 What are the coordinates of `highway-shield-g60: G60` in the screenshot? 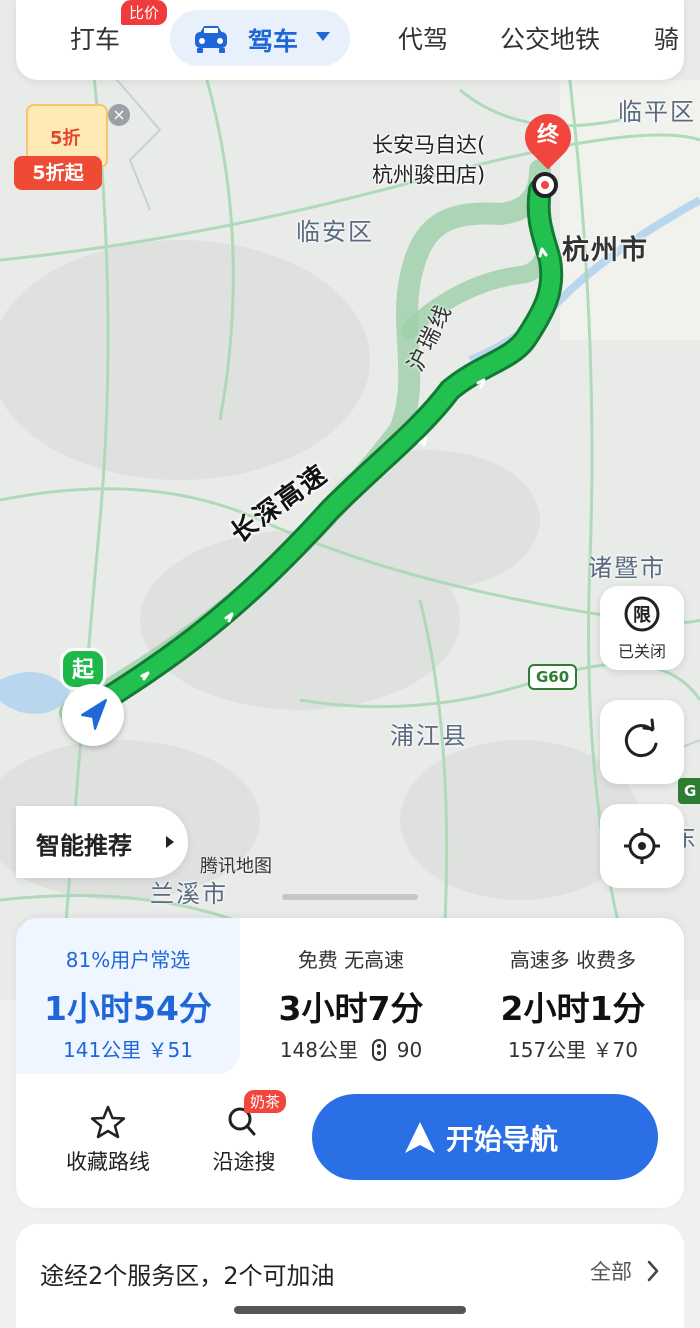 It's located at (553, 677).